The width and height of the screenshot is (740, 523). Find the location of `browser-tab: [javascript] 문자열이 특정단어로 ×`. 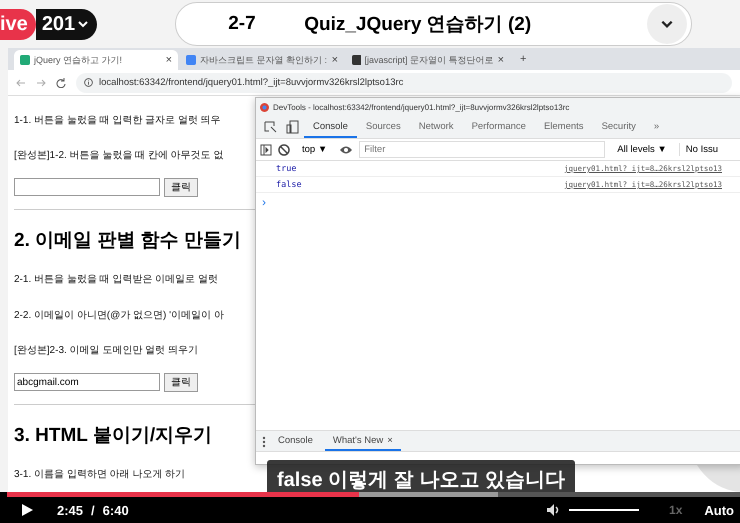

browser-tab: [javascript] 문자열이 특정단어로 × is located at coordinates (428, 60).